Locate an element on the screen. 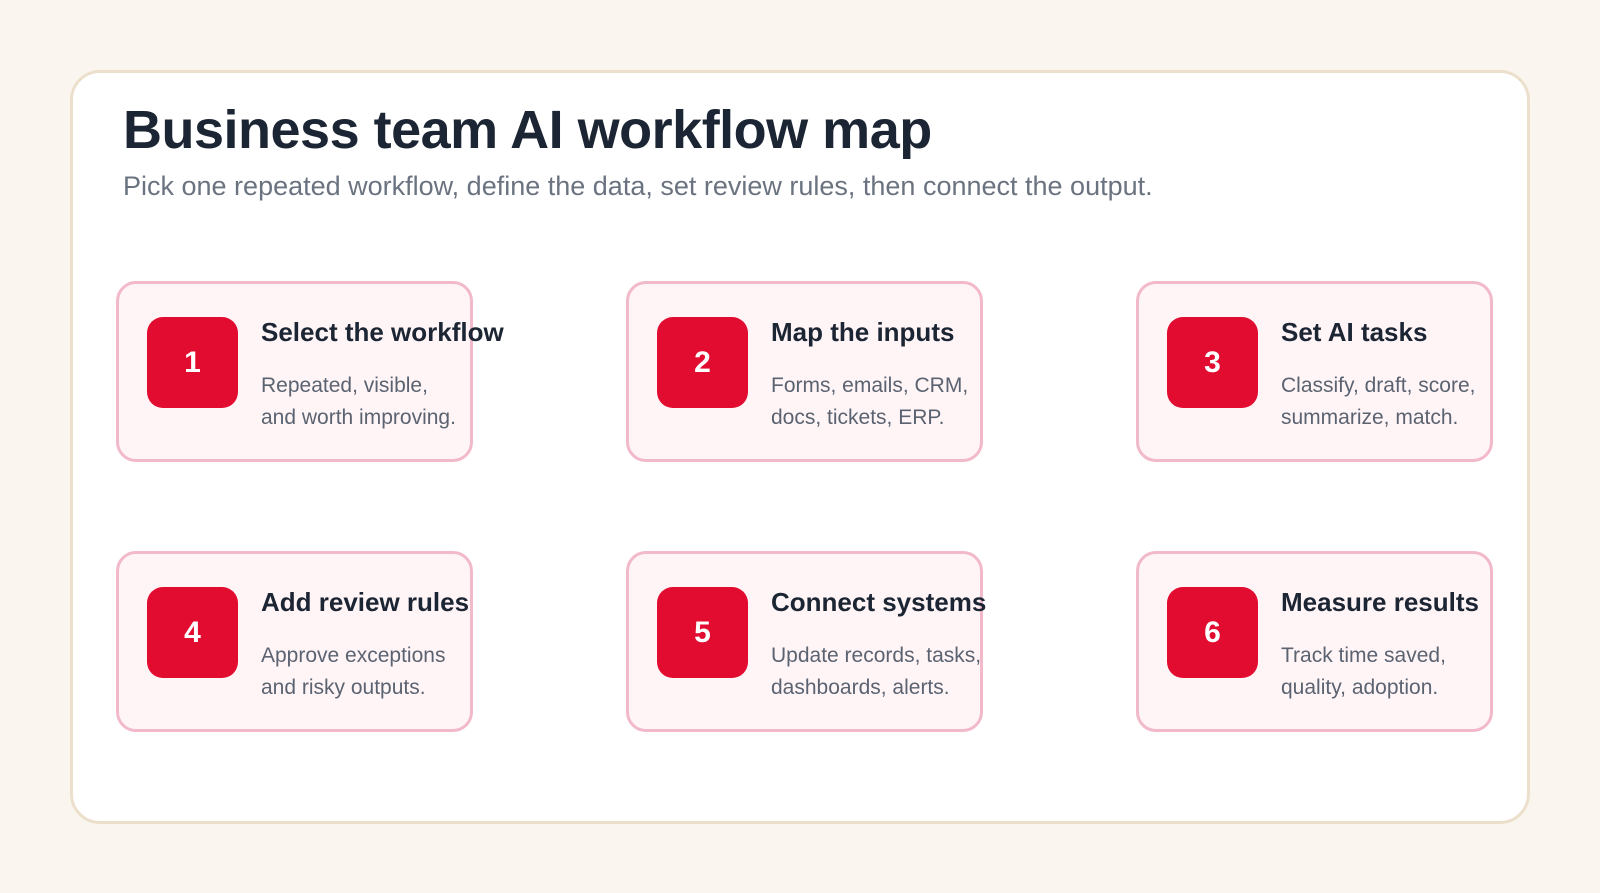  step-description: Approve exceptions and risky outputs. is located at coordinates (353, 672).